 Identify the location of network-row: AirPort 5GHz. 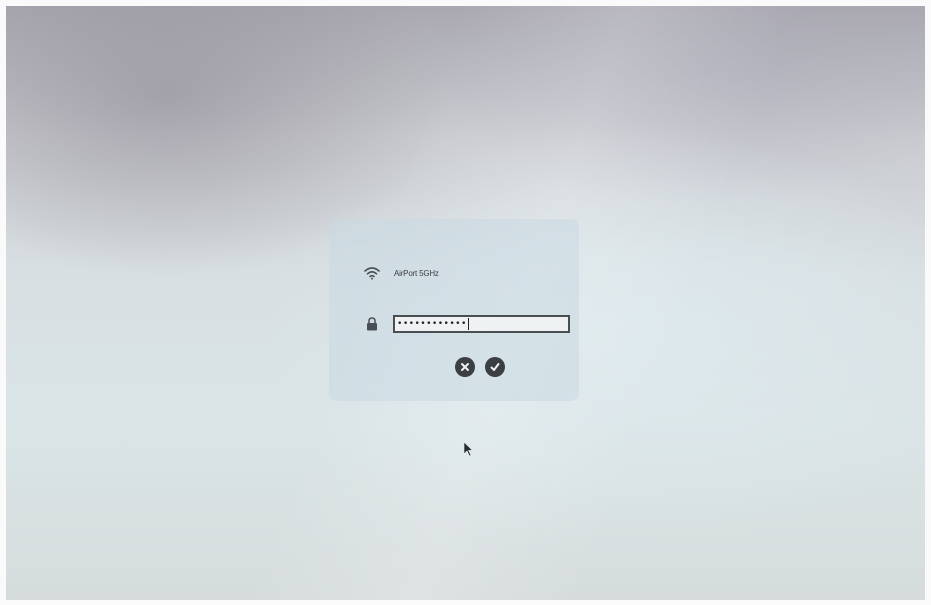
(401, 273).